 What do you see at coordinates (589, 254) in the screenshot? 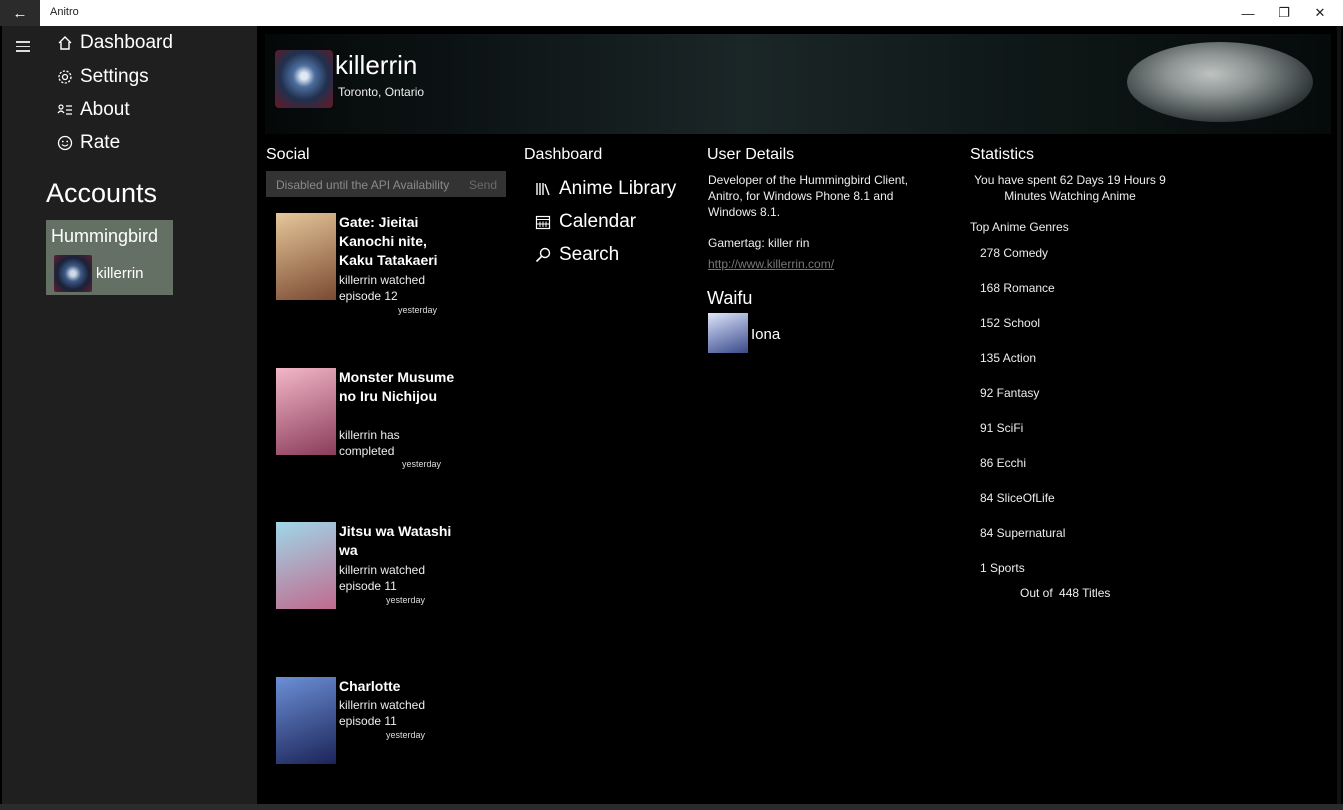
I see `dashboard-link-label: Search` at bounding box center [589, 254].